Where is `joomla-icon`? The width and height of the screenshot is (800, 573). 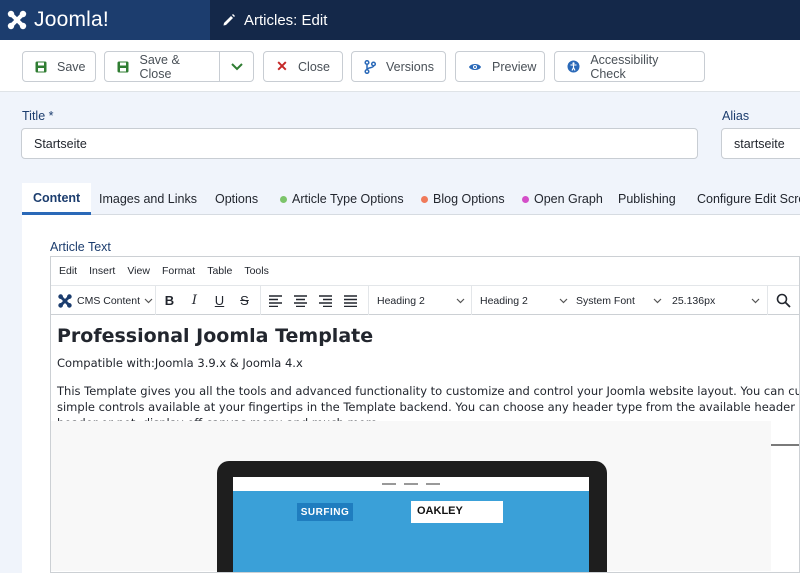 joomla-icon is located at coordinates (65, 300).